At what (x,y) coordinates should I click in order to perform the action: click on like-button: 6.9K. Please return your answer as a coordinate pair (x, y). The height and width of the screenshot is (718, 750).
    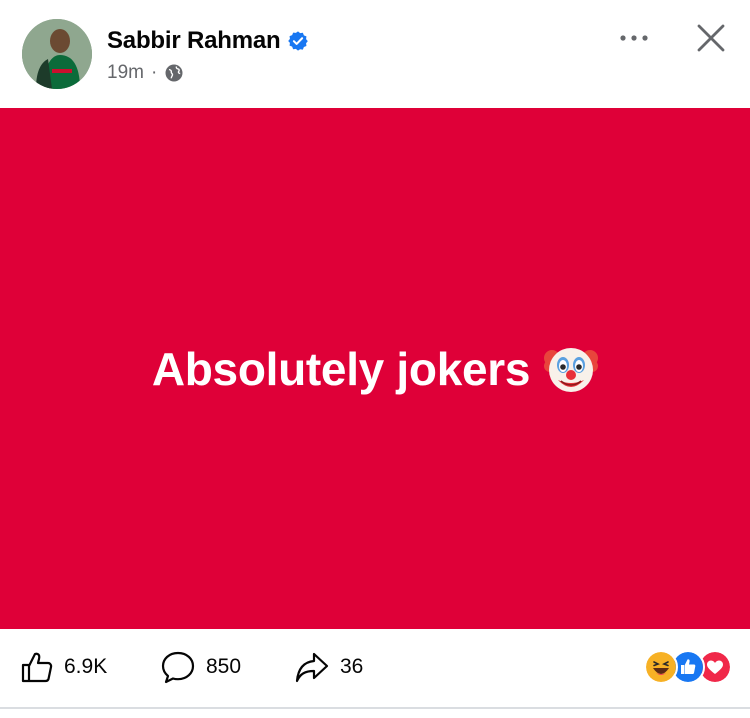
    Looking at the image, I should click on (63, 667).